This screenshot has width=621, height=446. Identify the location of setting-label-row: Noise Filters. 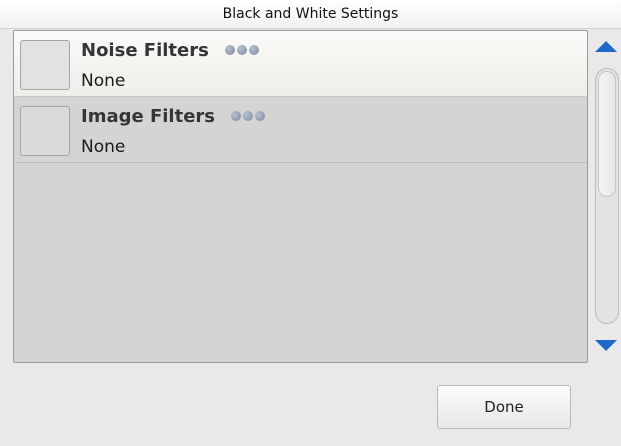
(171, 51).